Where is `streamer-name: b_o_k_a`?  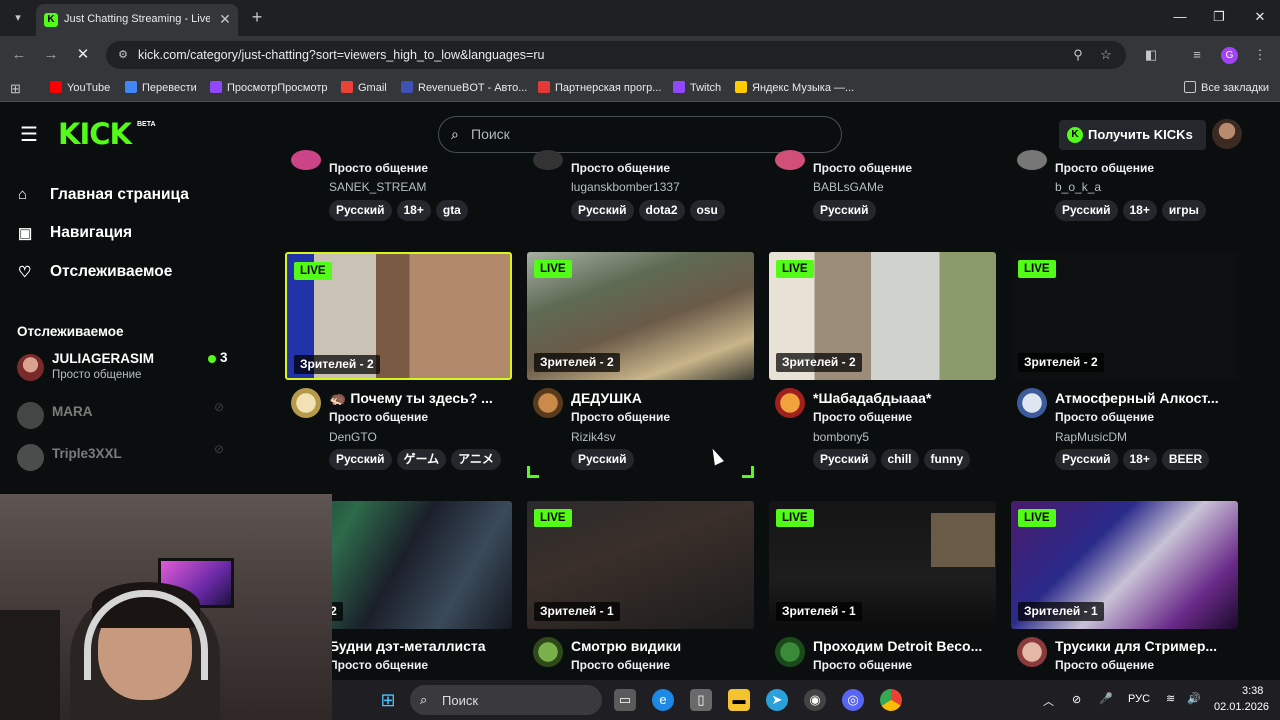
streamer-name: b_o_k_a is located at coordinates (1078, 187).